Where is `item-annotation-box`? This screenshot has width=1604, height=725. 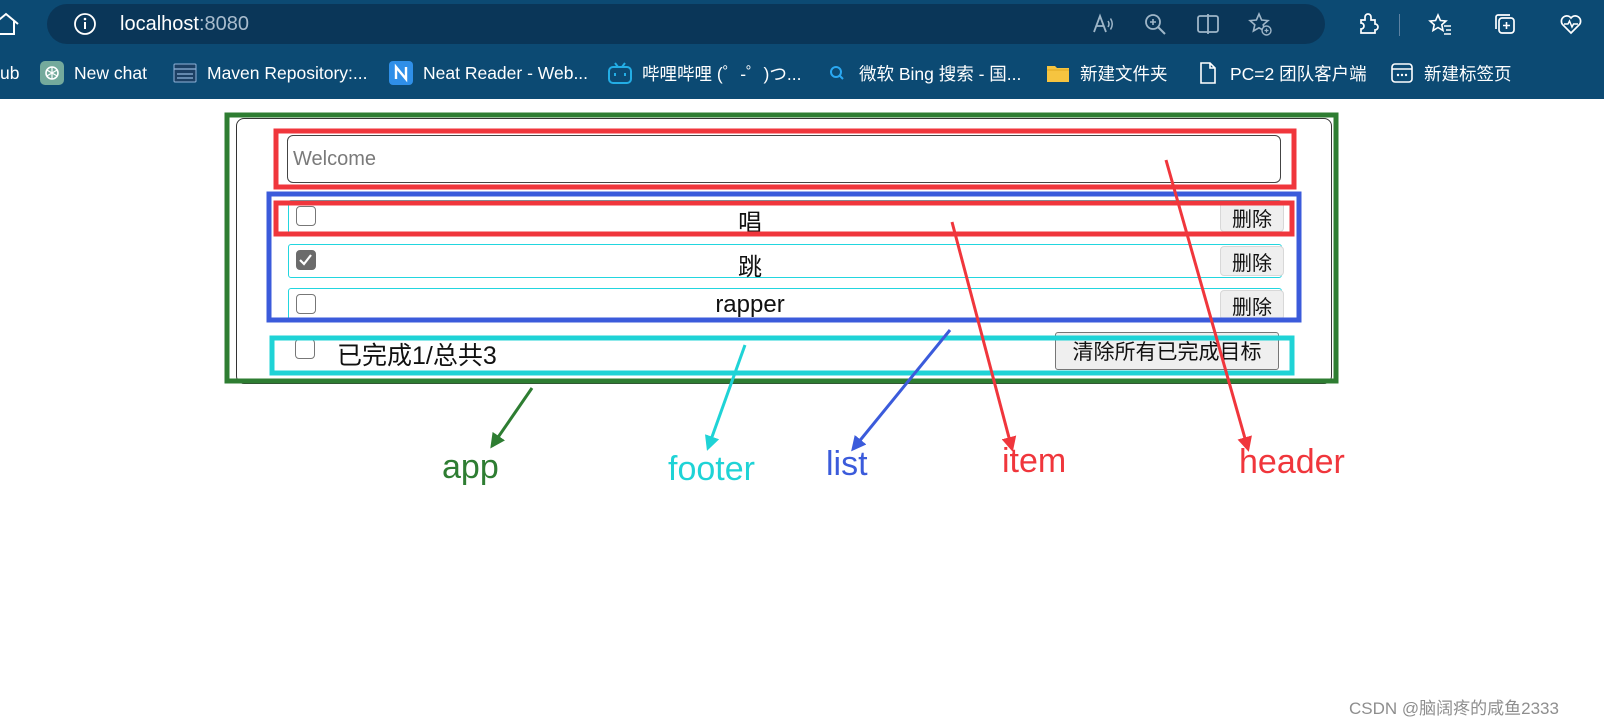
item-annotation-box is located at coordinates (784, 218).